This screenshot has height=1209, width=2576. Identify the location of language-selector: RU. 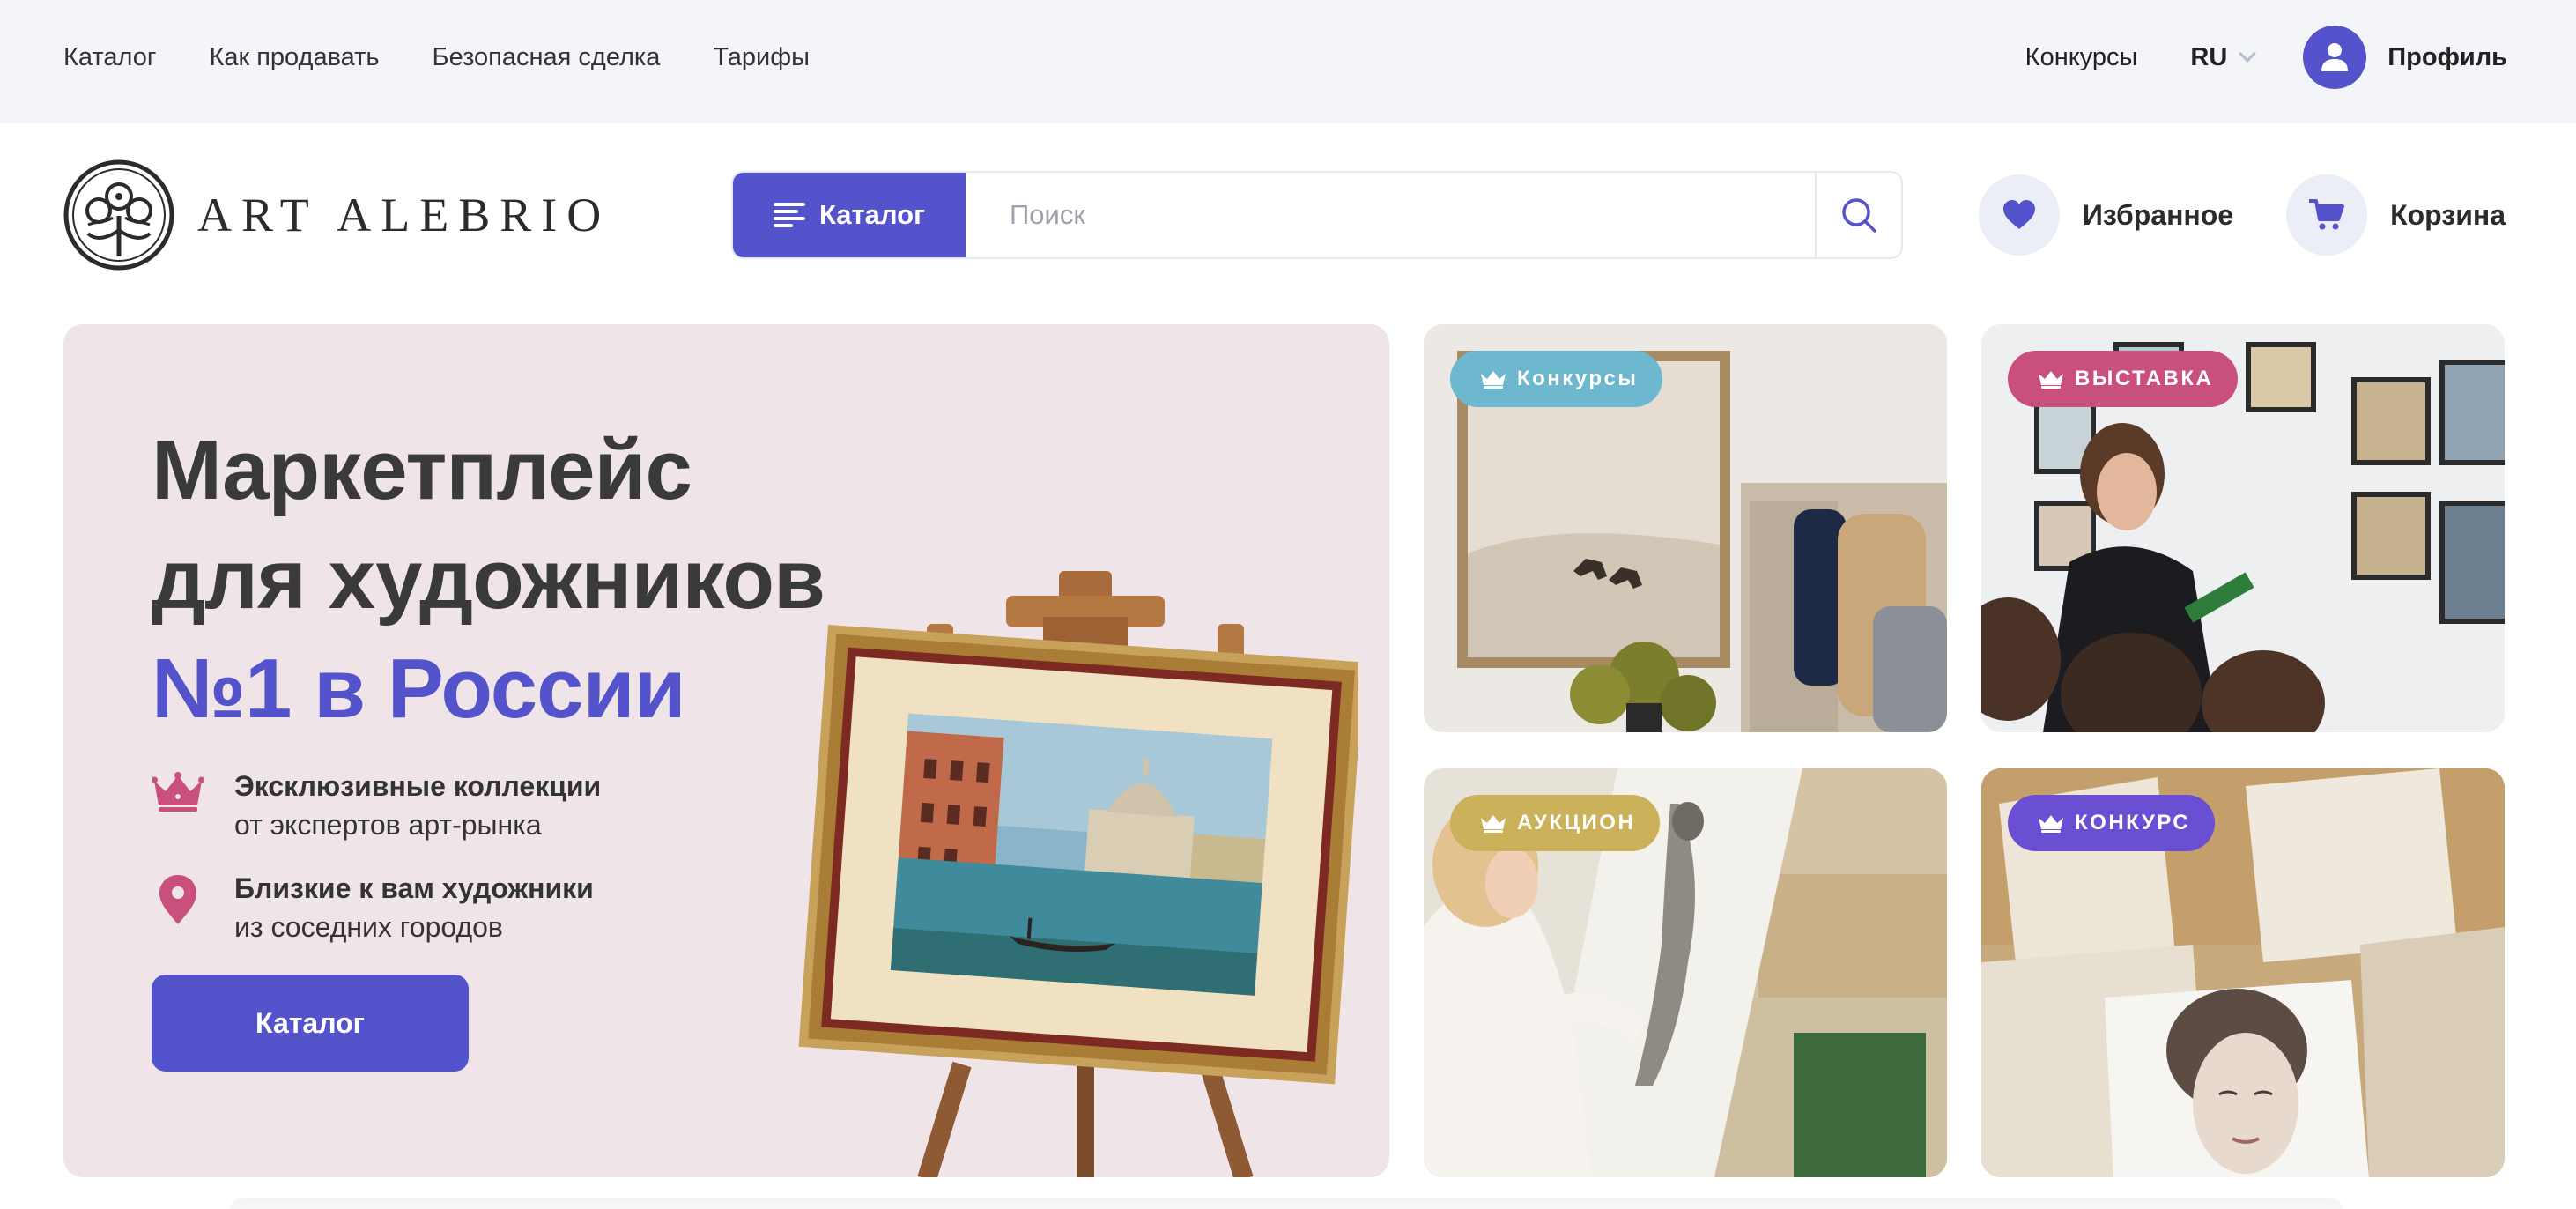
(2223, 57).